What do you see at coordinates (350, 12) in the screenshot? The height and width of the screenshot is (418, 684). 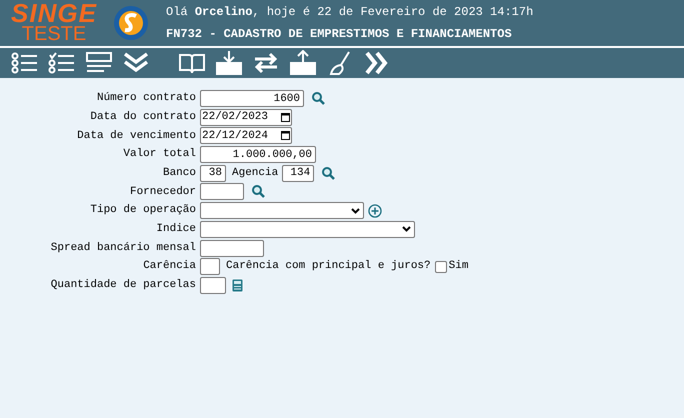 I see `greeting-text: Olá Orcelino, hoje é 22 de Fevereiro de 2023 14:17h` at bounding box center [350, 12].